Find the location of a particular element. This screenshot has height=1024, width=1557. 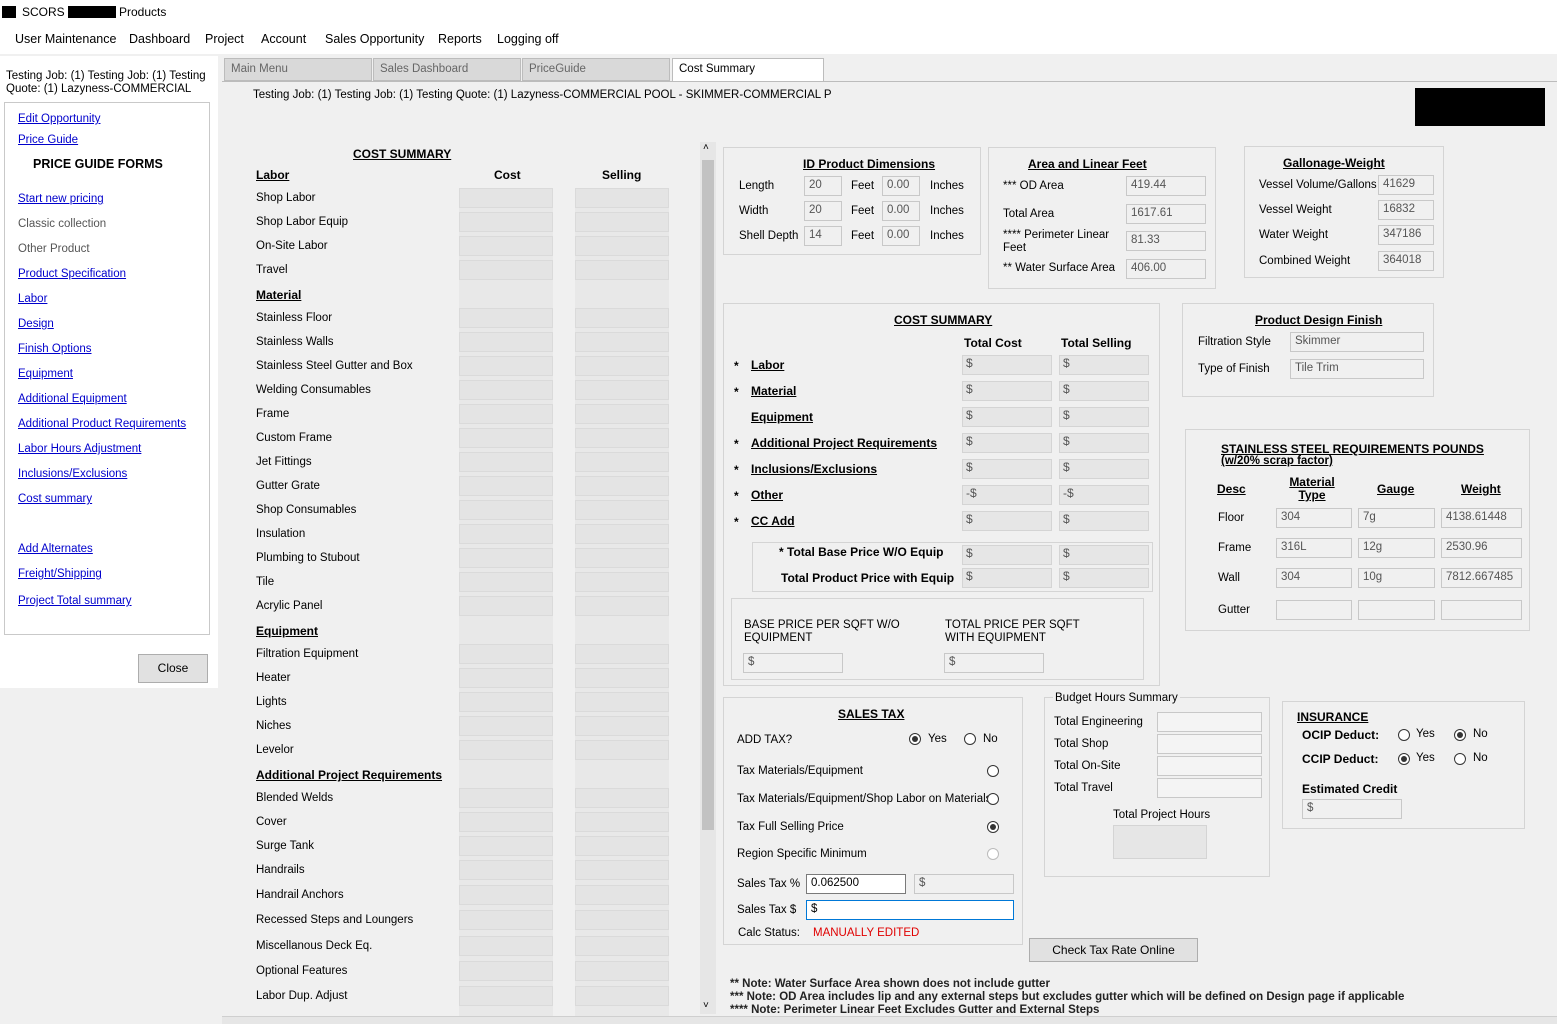

scroll-down-icon: ˅ is located at coordinates (706, 1005).